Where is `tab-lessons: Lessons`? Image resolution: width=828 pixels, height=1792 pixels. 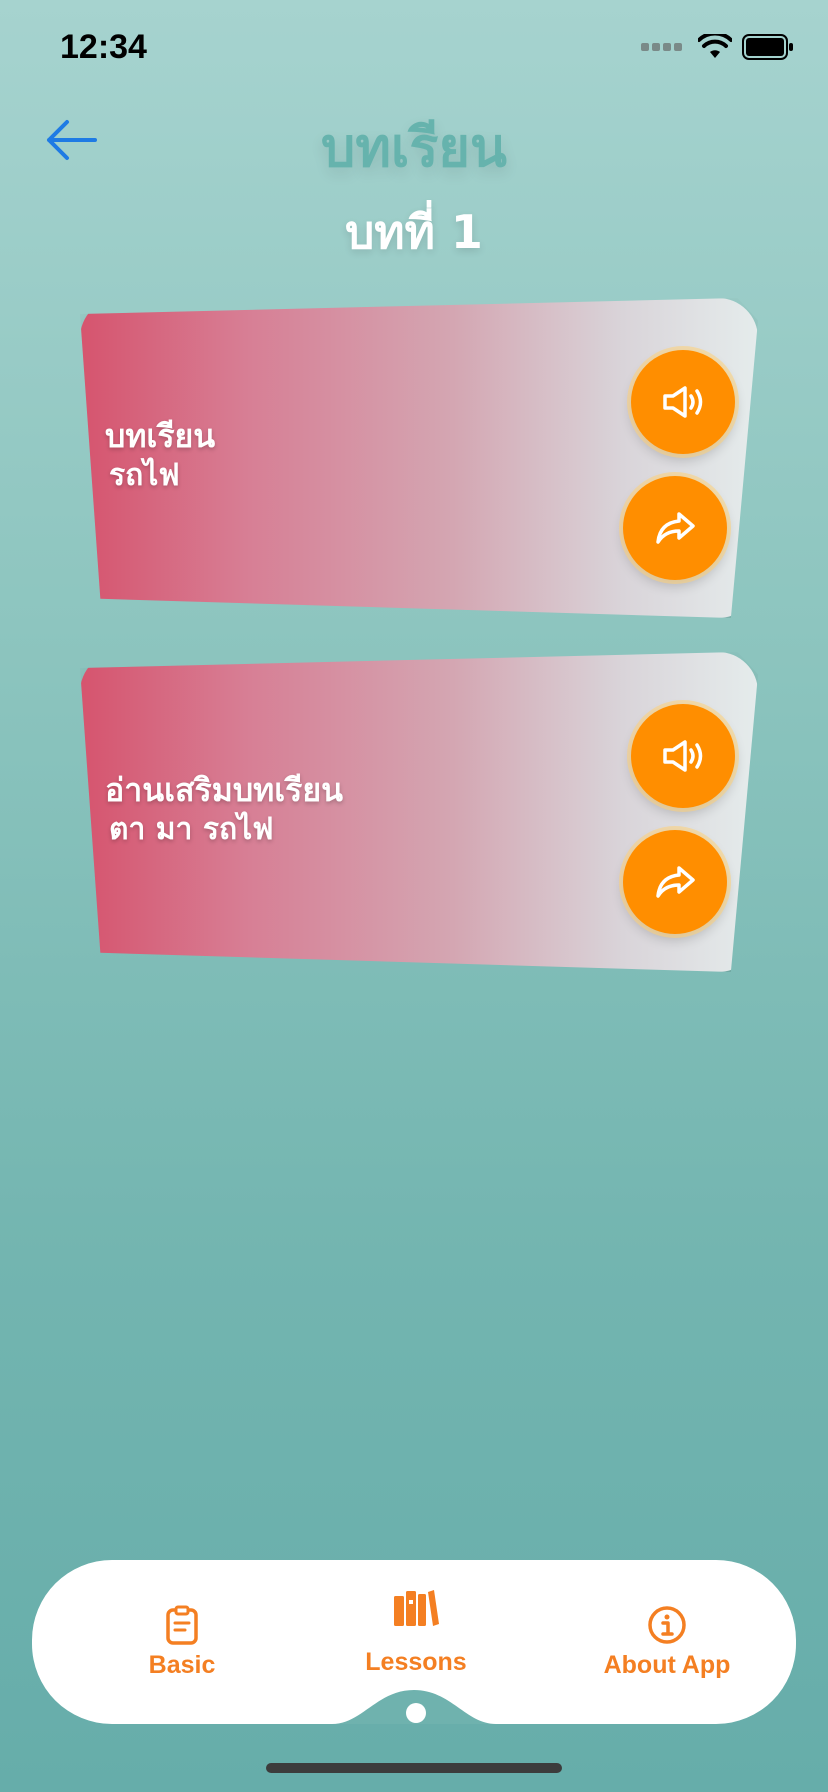
tab-lessons: Lessons is located at coordinates (416, 1642).